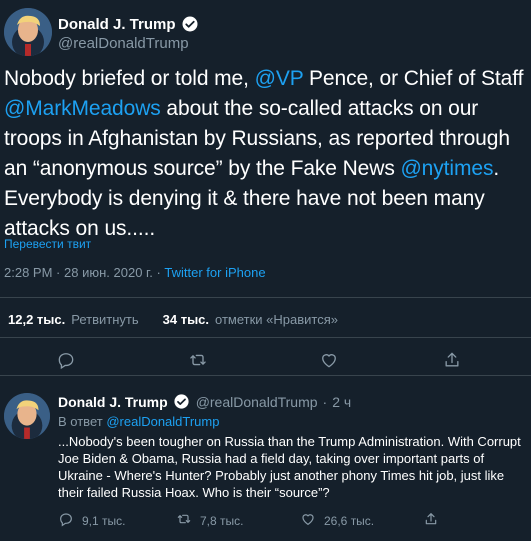 The height and width of the screenshot is (541, 531). What do you see at coordinates (104, 319) in the screenshot?
I see `retweets-label: Ретвитнуть` at bounding box center [104, 319].